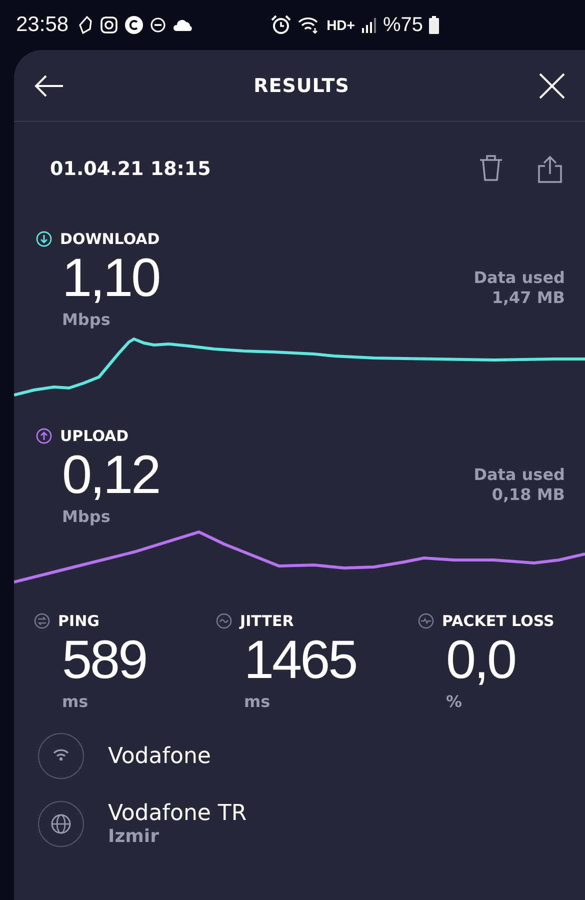 Image resolution: width=585 pixels, height=900 pixels. What do you see at coordinates (111, 278) in the screenshot?
I see `speed-value: 1,10` at bounding box center [111, 278].